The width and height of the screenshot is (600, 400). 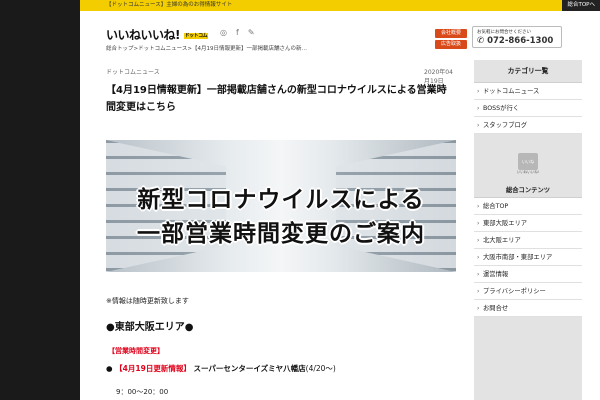 I want to click on sidebar-item-privacy: › プライバシーポリシー, so click(x=528, y=291).